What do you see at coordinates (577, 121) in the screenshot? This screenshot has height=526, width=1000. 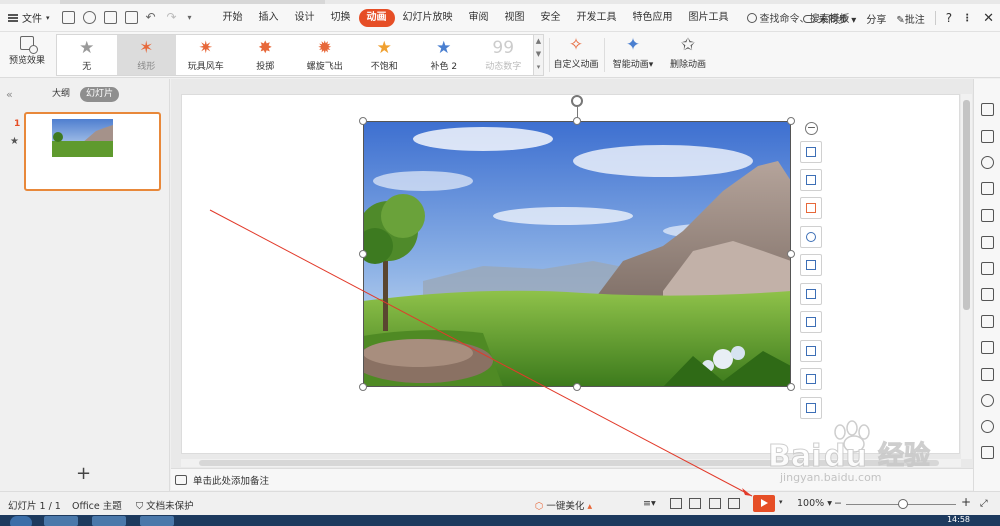 I see `resize-handle-n` at bounding box center [577, 121].